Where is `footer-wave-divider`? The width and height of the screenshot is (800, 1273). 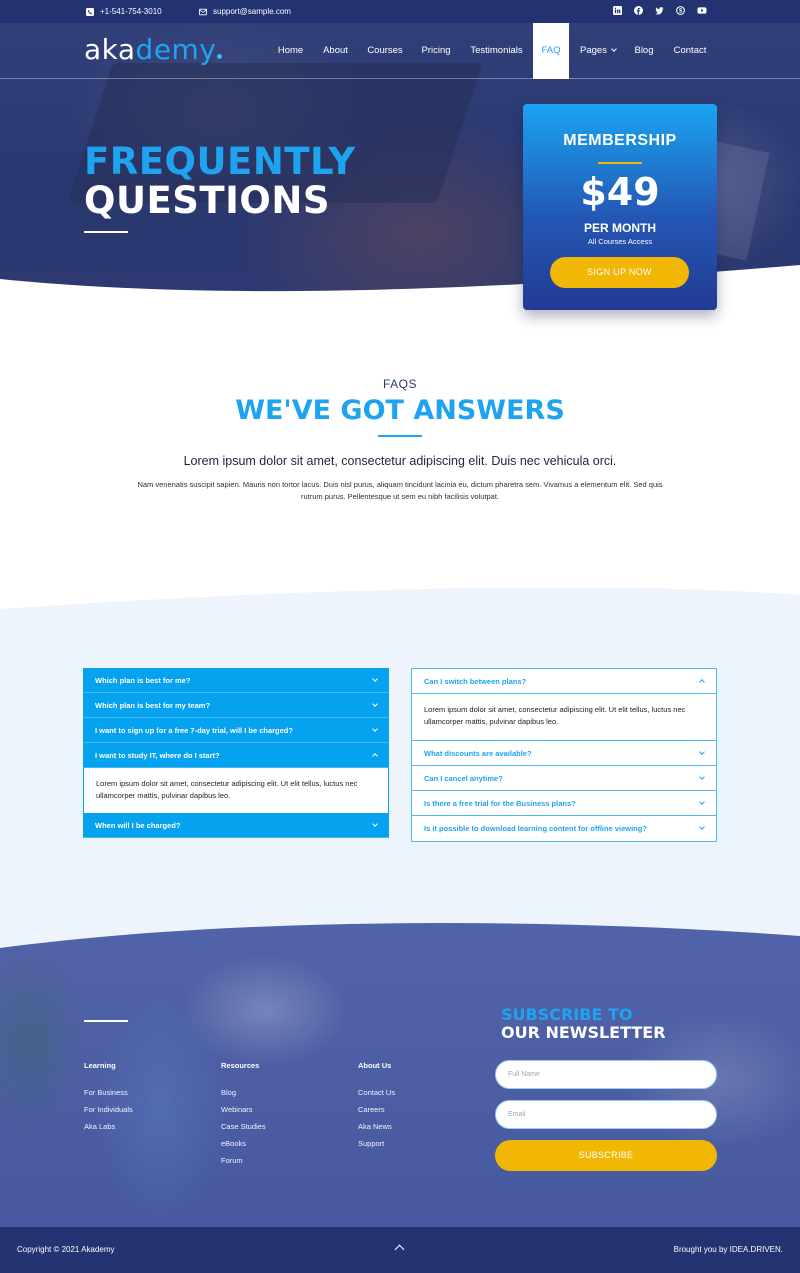
footer-wave-divider is located at coordinates (400, 934).